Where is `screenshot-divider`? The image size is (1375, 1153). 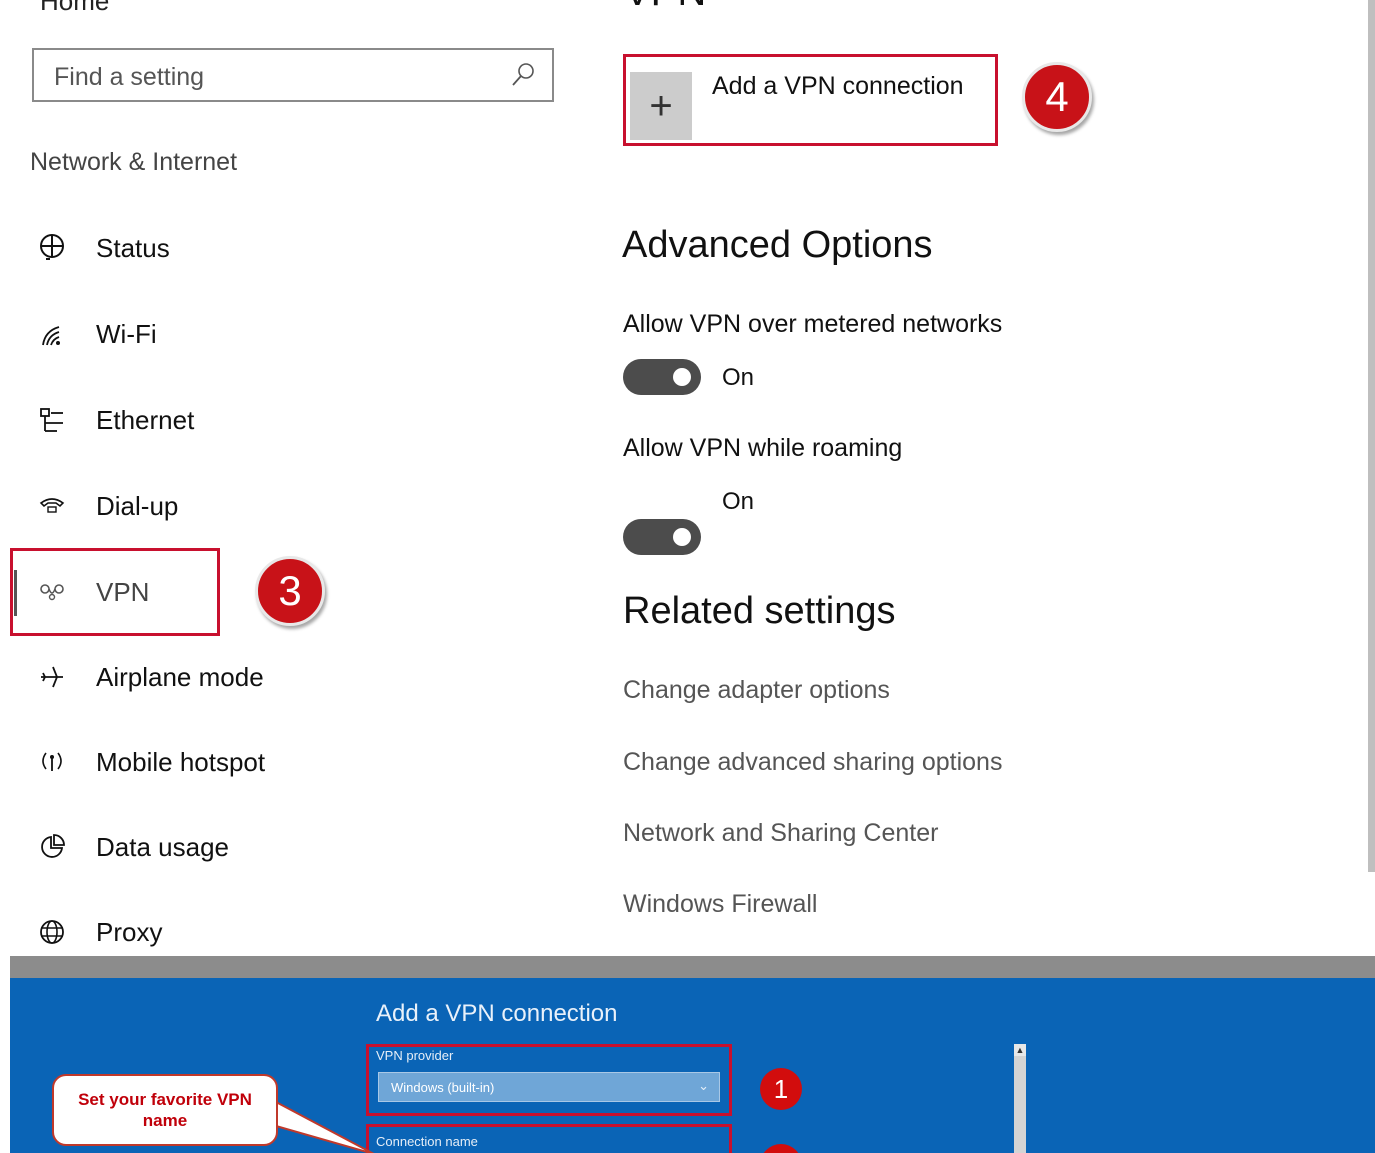
screenshot-divider is located at coordinates (692, 967).